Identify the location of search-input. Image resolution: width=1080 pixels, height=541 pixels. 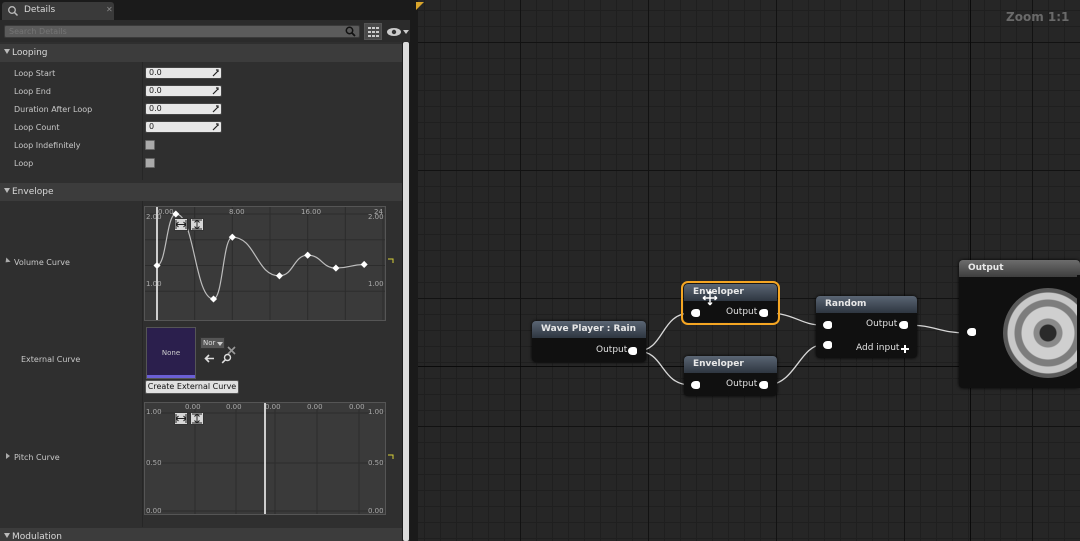
(182, 31).